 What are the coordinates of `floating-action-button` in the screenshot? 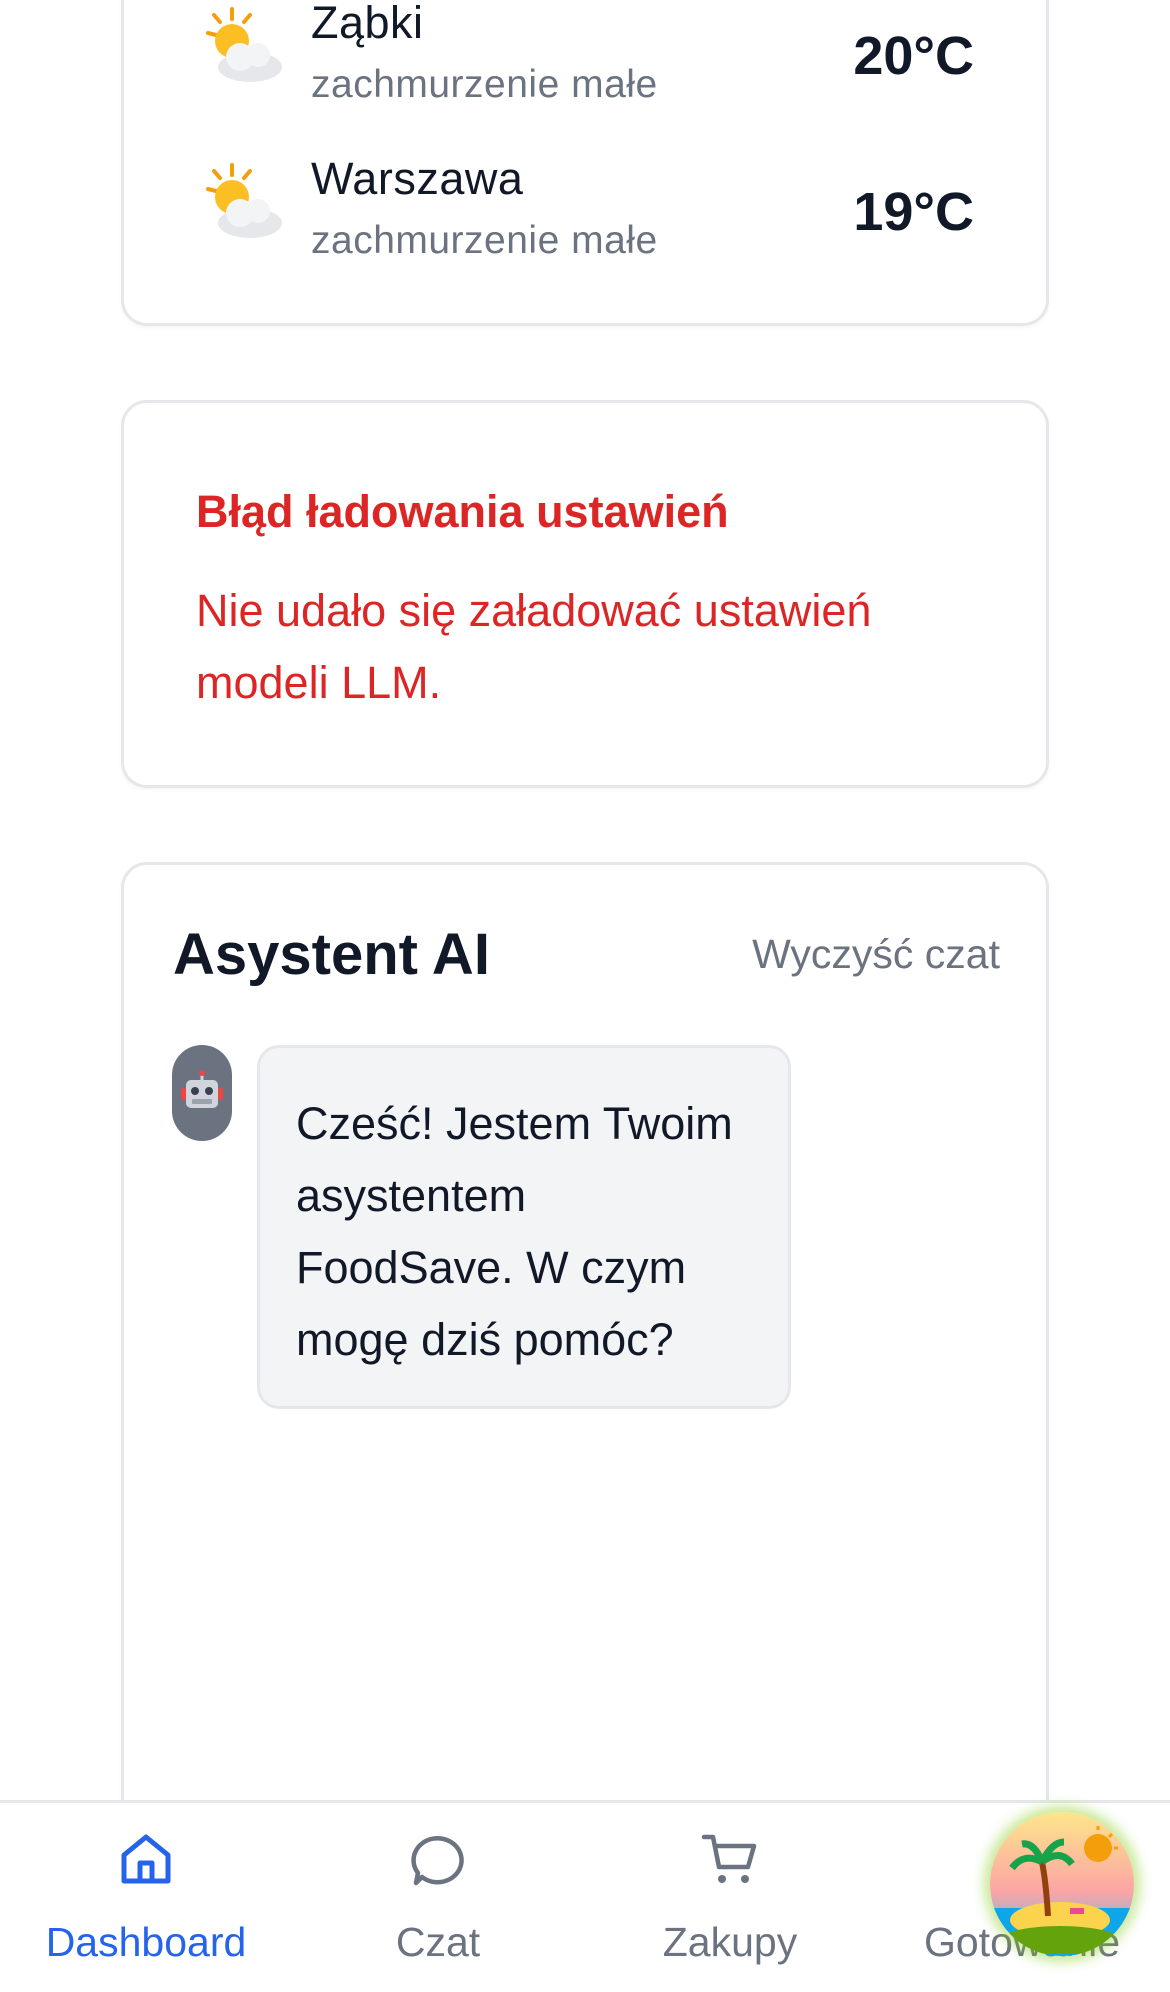 It's located at (1062, 1884).